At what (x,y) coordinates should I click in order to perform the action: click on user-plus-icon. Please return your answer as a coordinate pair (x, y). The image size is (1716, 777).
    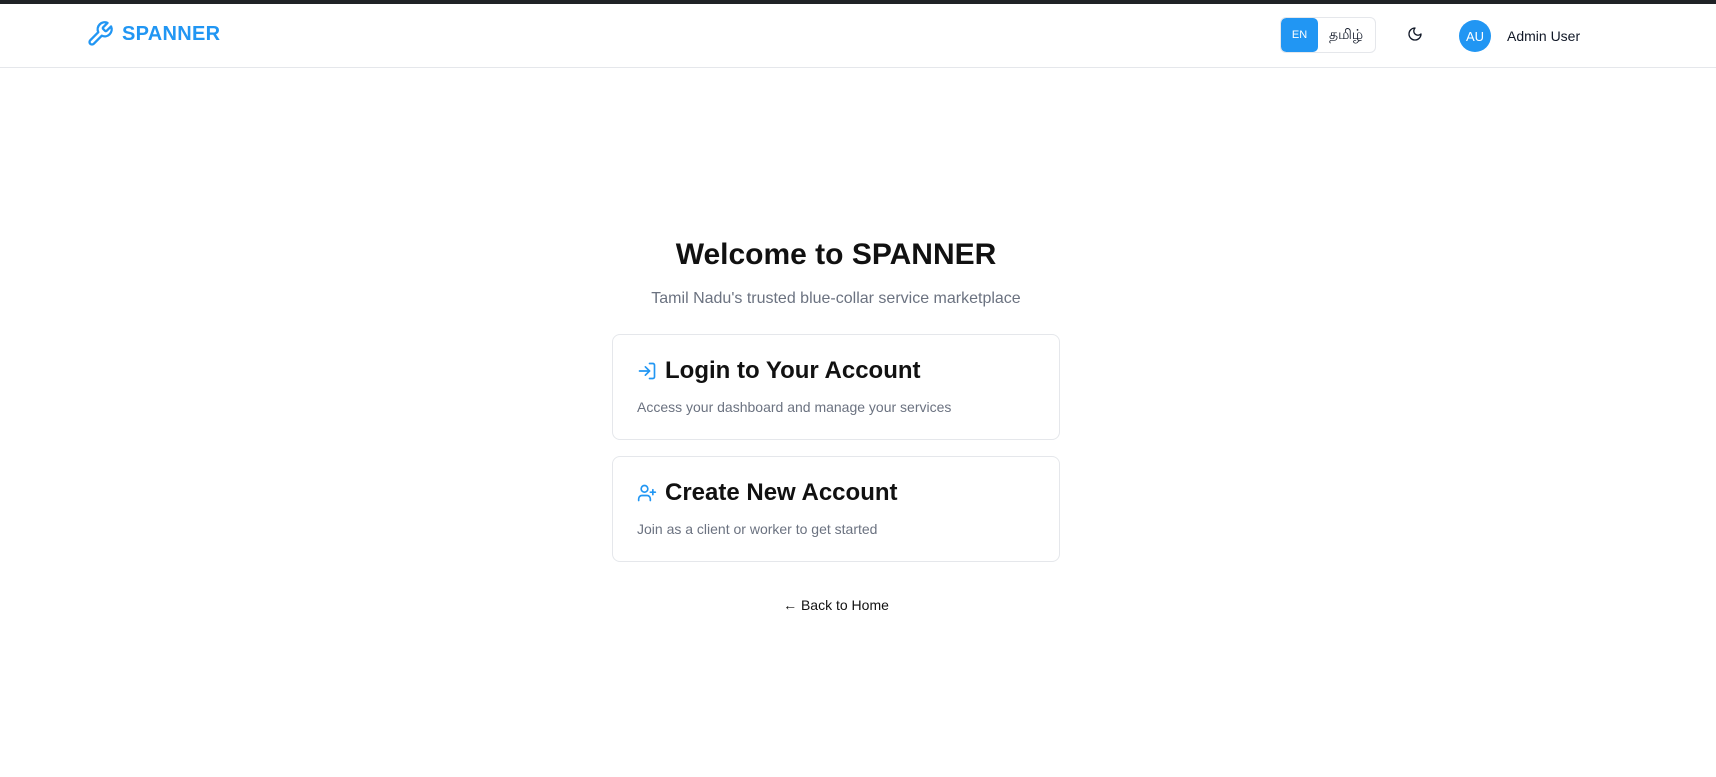
    Looking at the image, I should click on (647, 493).